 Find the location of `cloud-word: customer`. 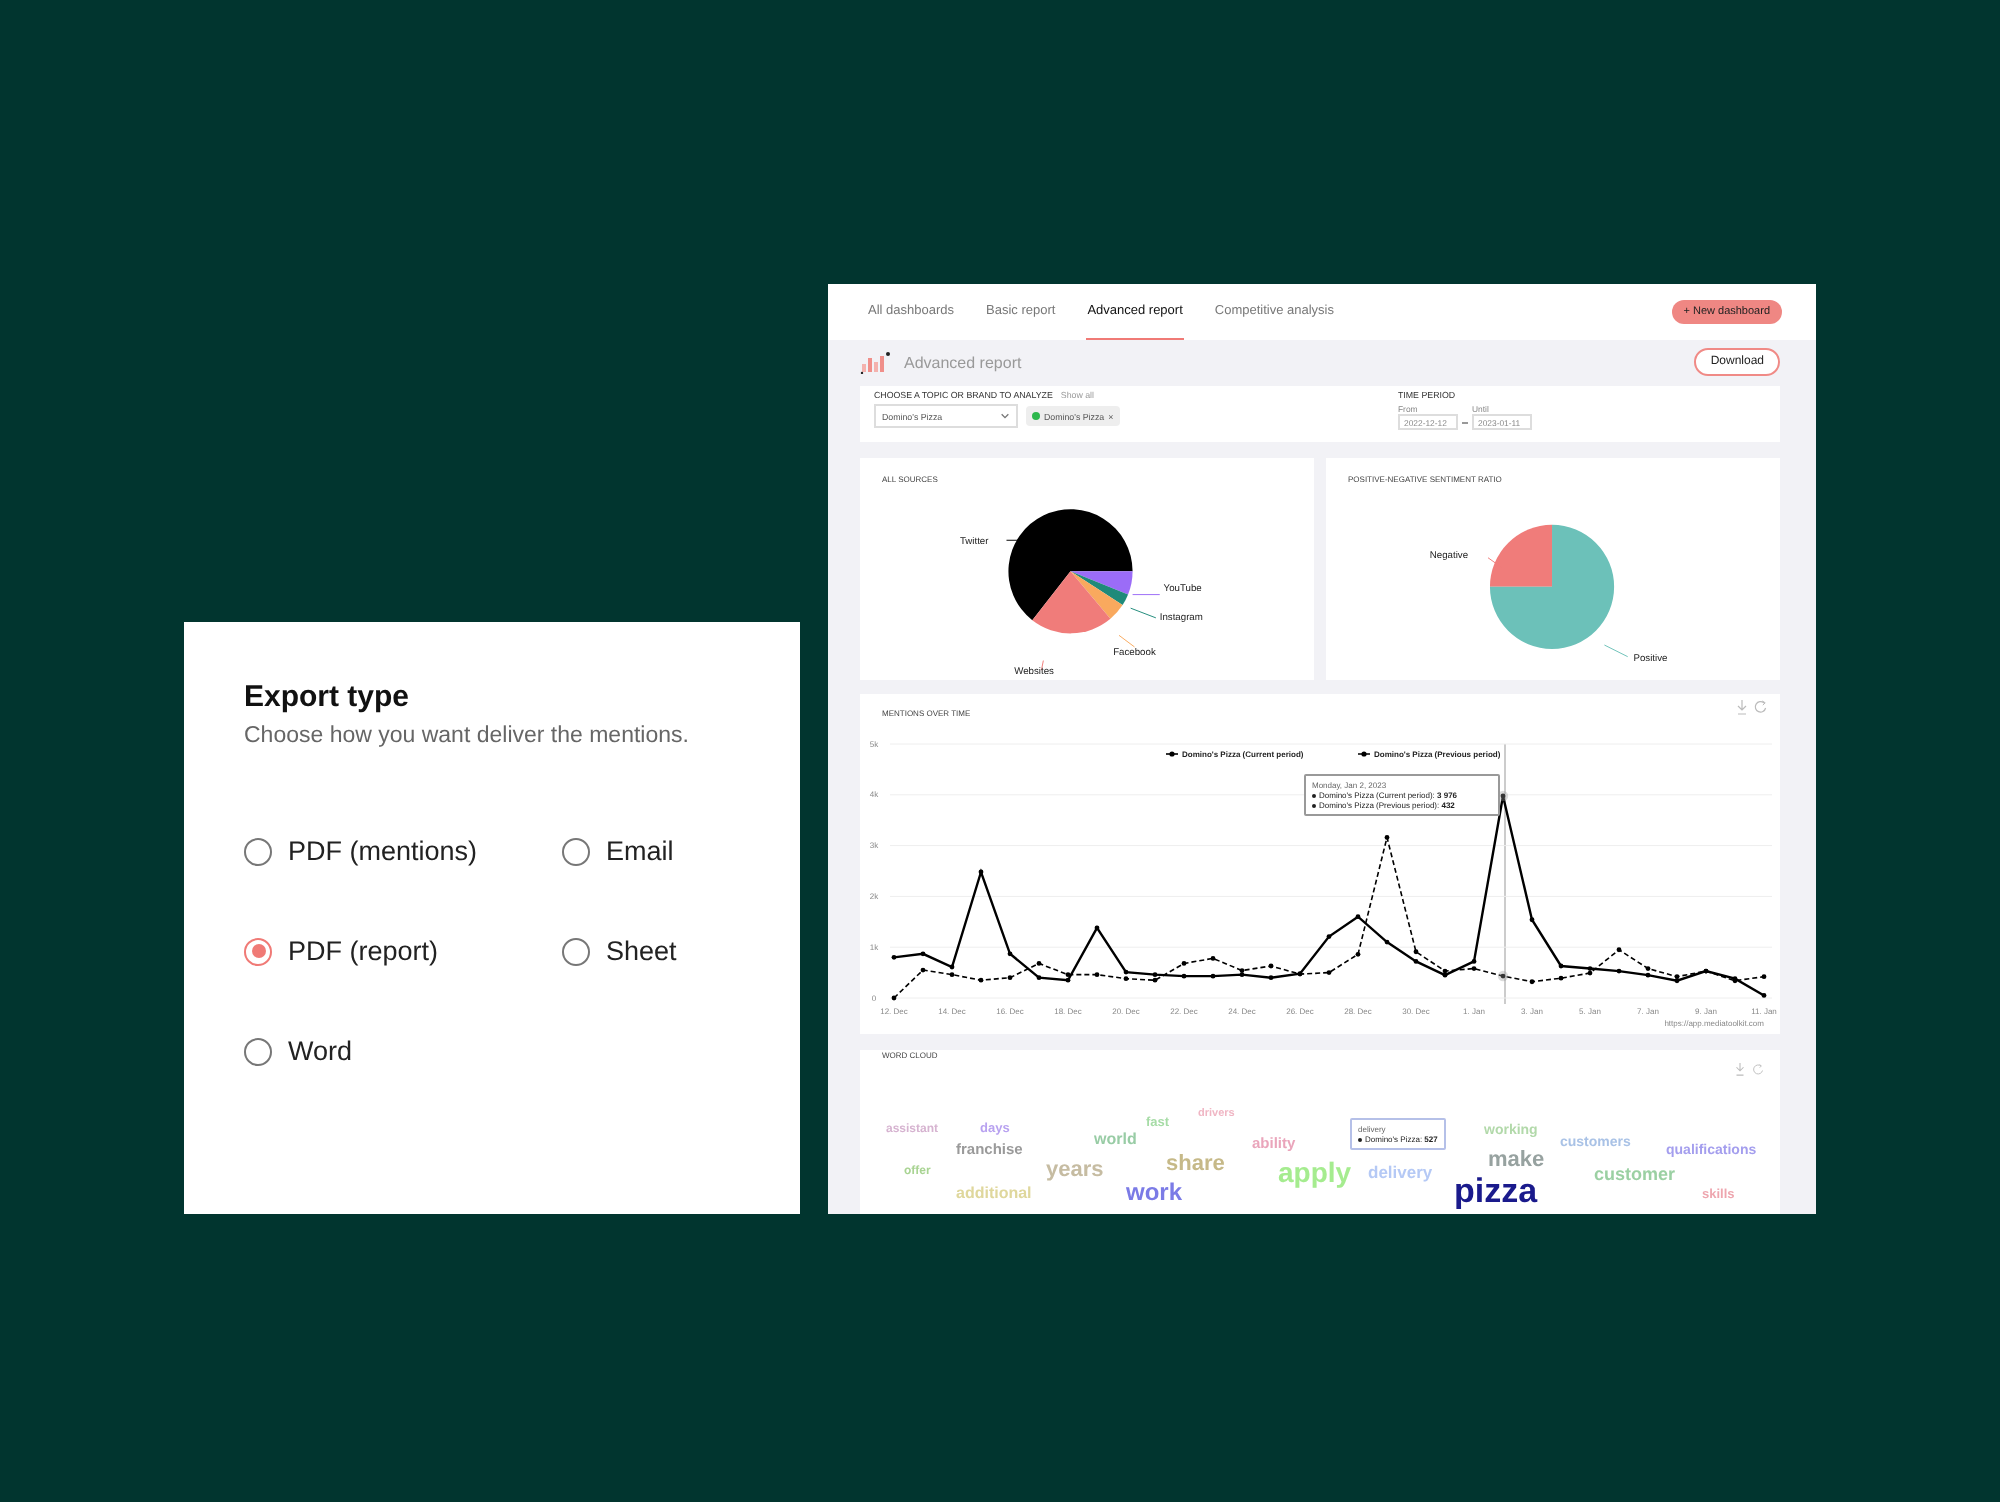

cloud-word: customer is located at coordinates (1635, 1175).